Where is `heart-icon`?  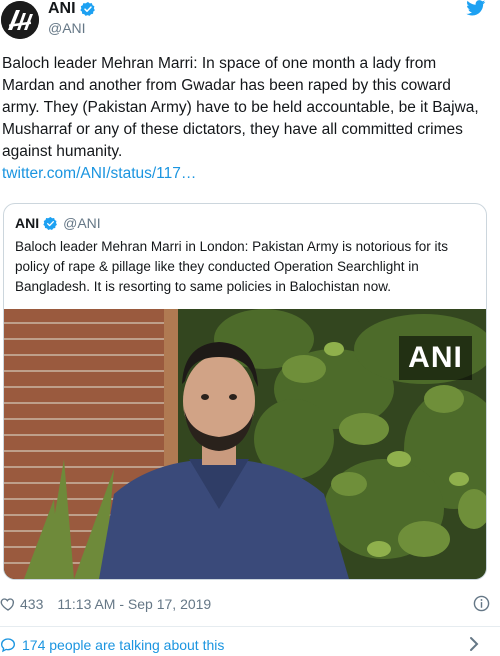 heart-icon is located at coordinates (8, 604).